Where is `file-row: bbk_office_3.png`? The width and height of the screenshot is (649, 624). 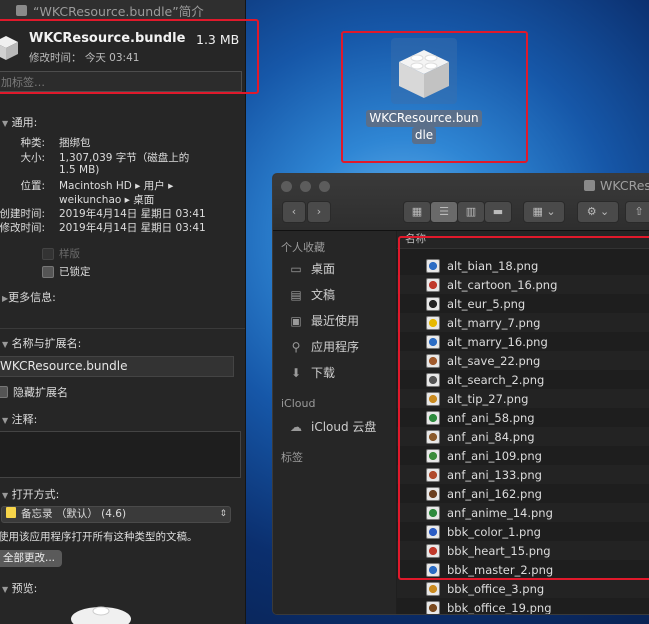
file-row: bbk_office_3.png is located at coordinates (523, 588).